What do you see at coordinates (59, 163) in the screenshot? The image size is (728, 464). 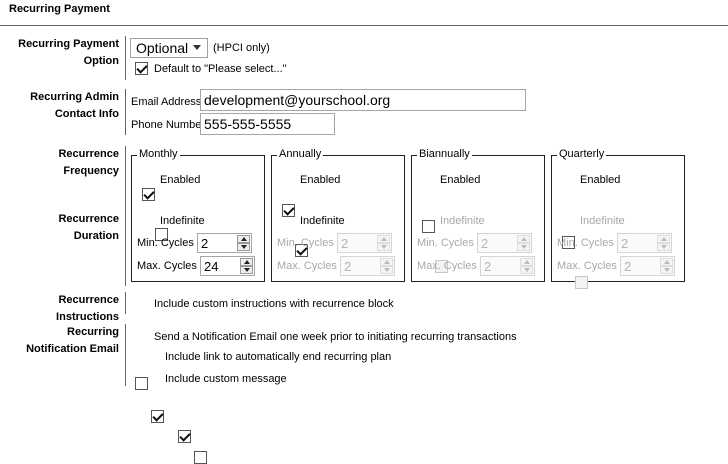 I see `frequency-label: Recurrence Frequency` at bounding box center [59, 163].